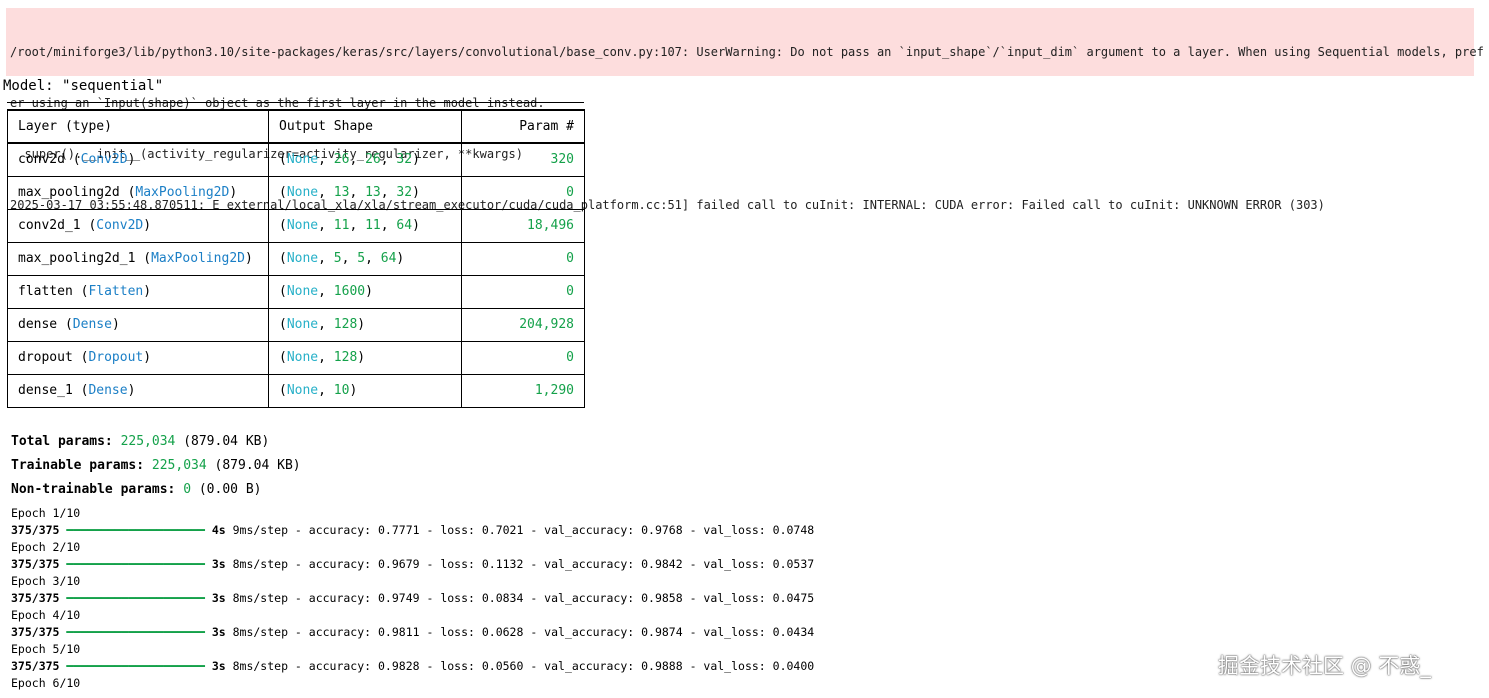 The height and width of the screenshot is (698, 1489). I want to click on param-count-cell: 320, so click(523, 159).